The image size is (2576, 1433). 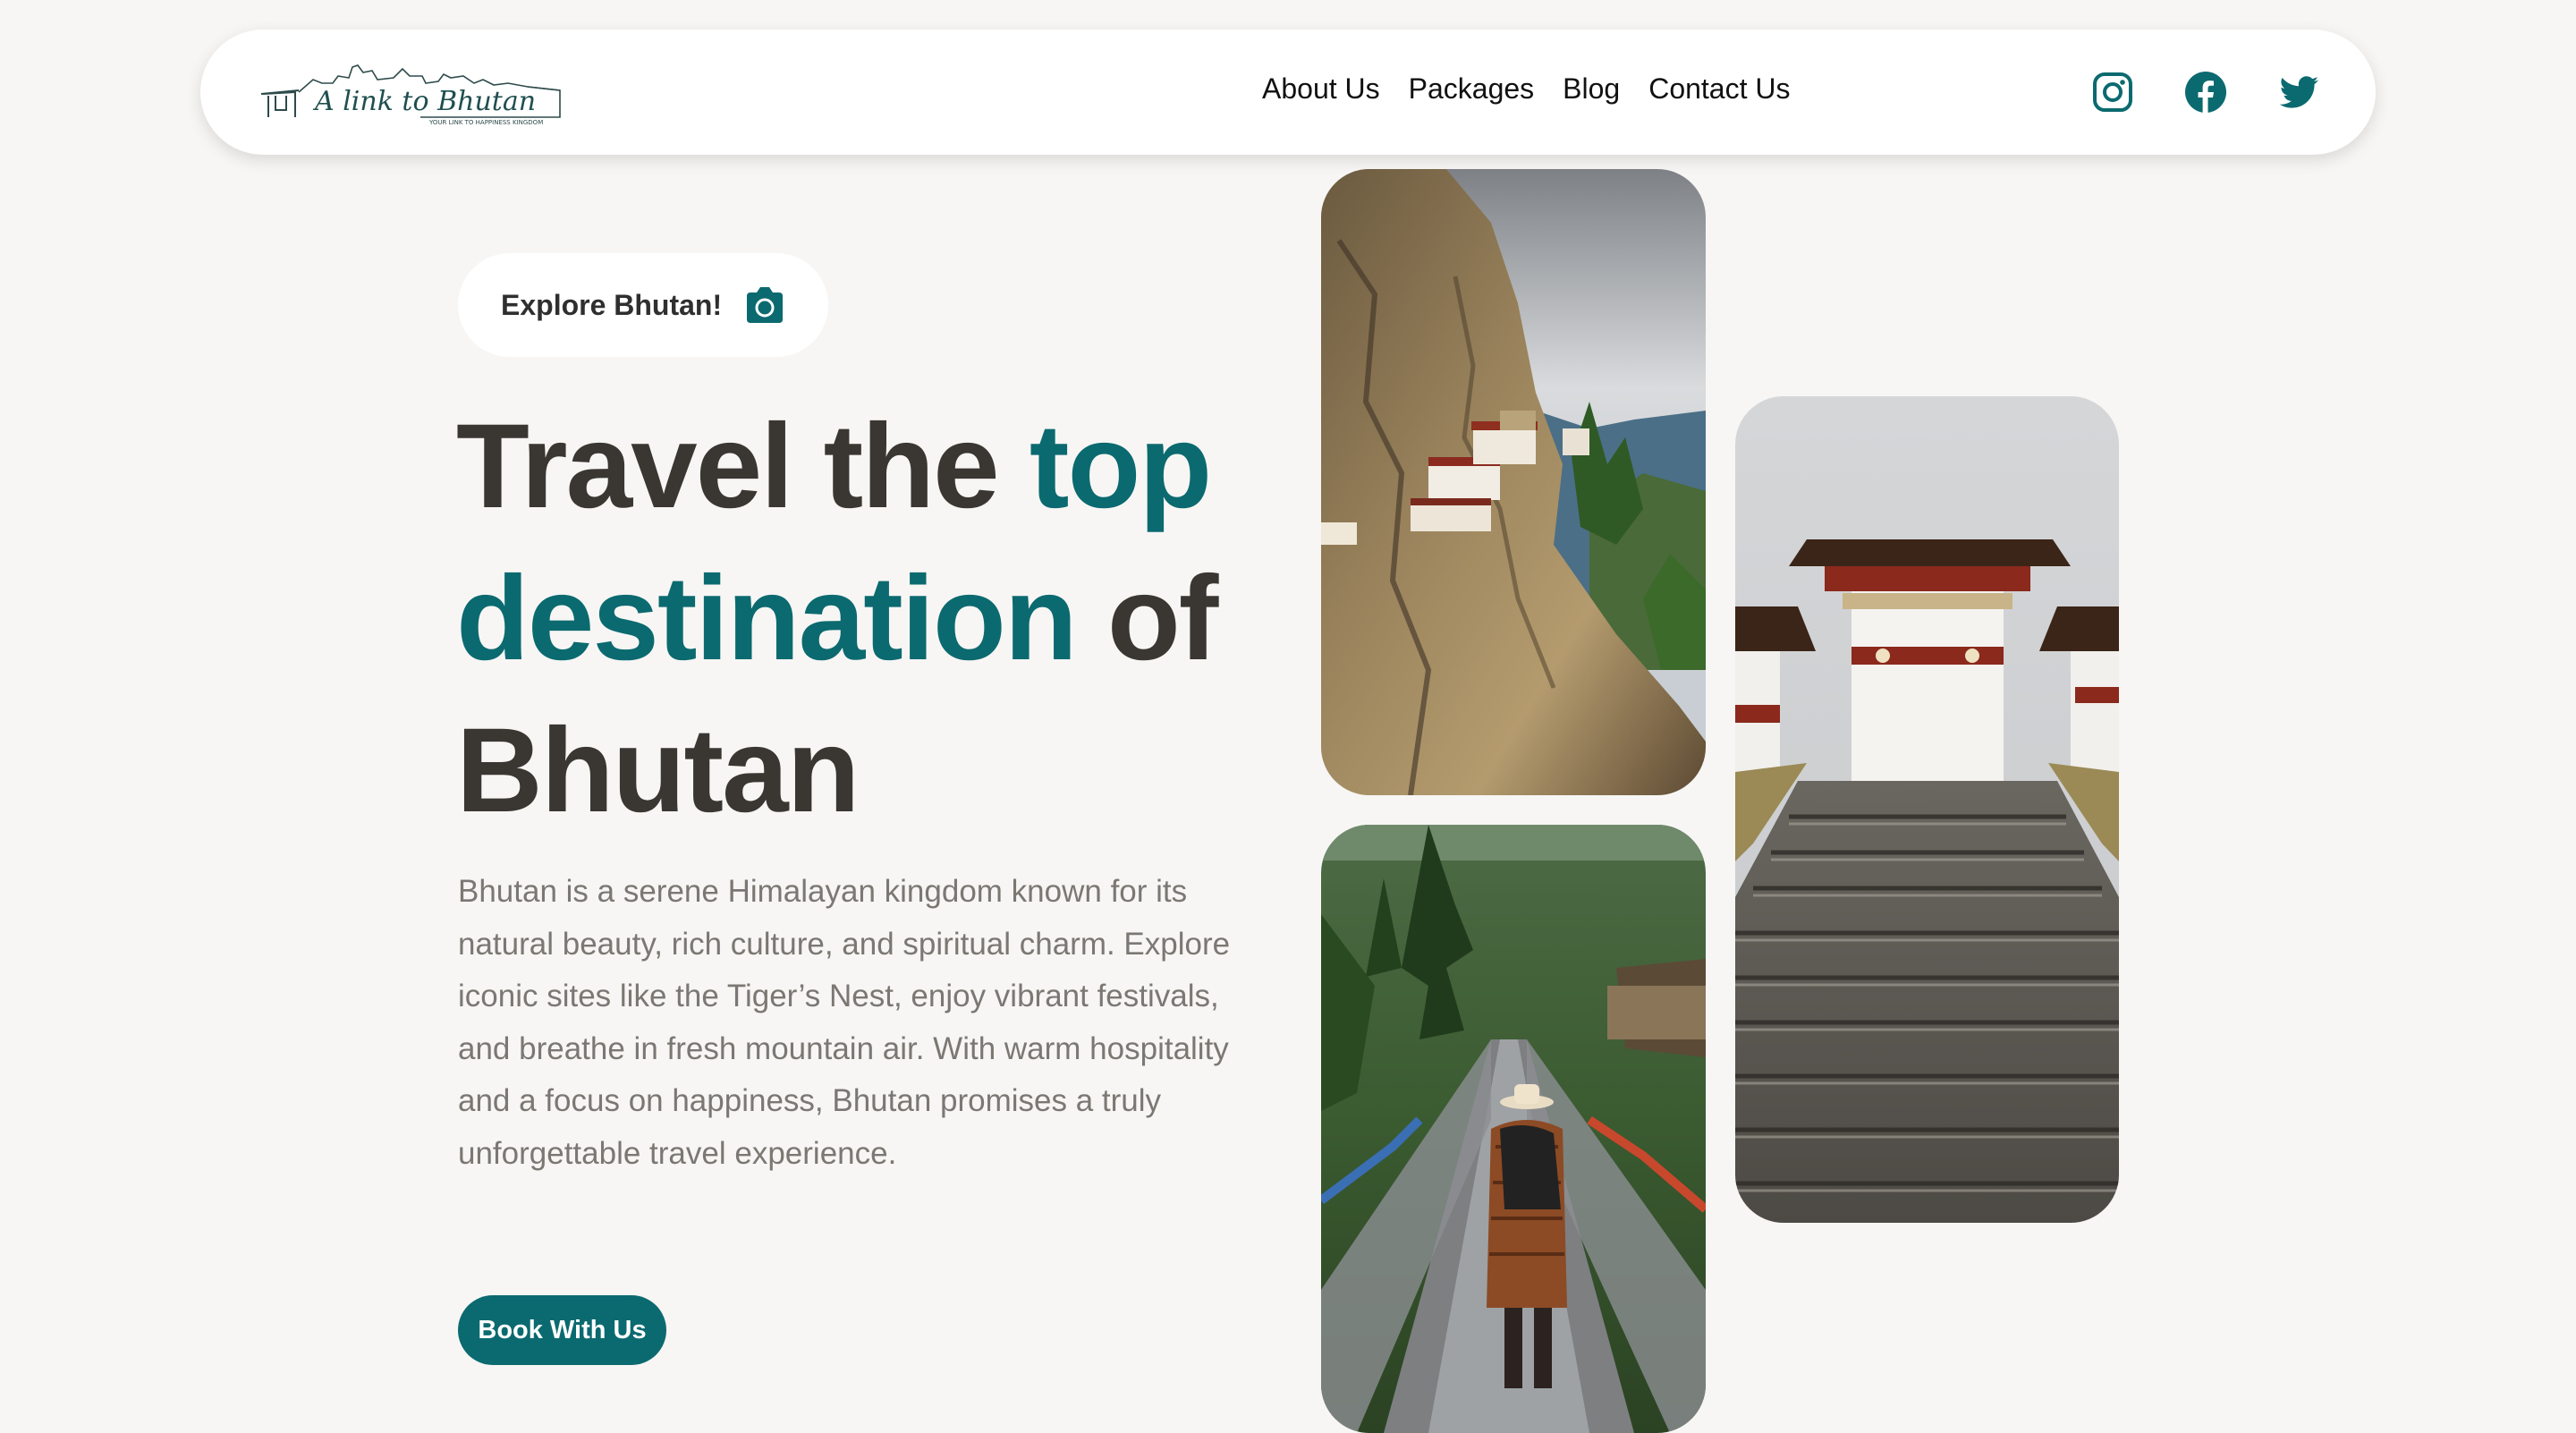 What do you see at coordinates (1472, 88) in the screenshot?
I see `nav-link-packages: Packages` at bounding box center [1472, 88].